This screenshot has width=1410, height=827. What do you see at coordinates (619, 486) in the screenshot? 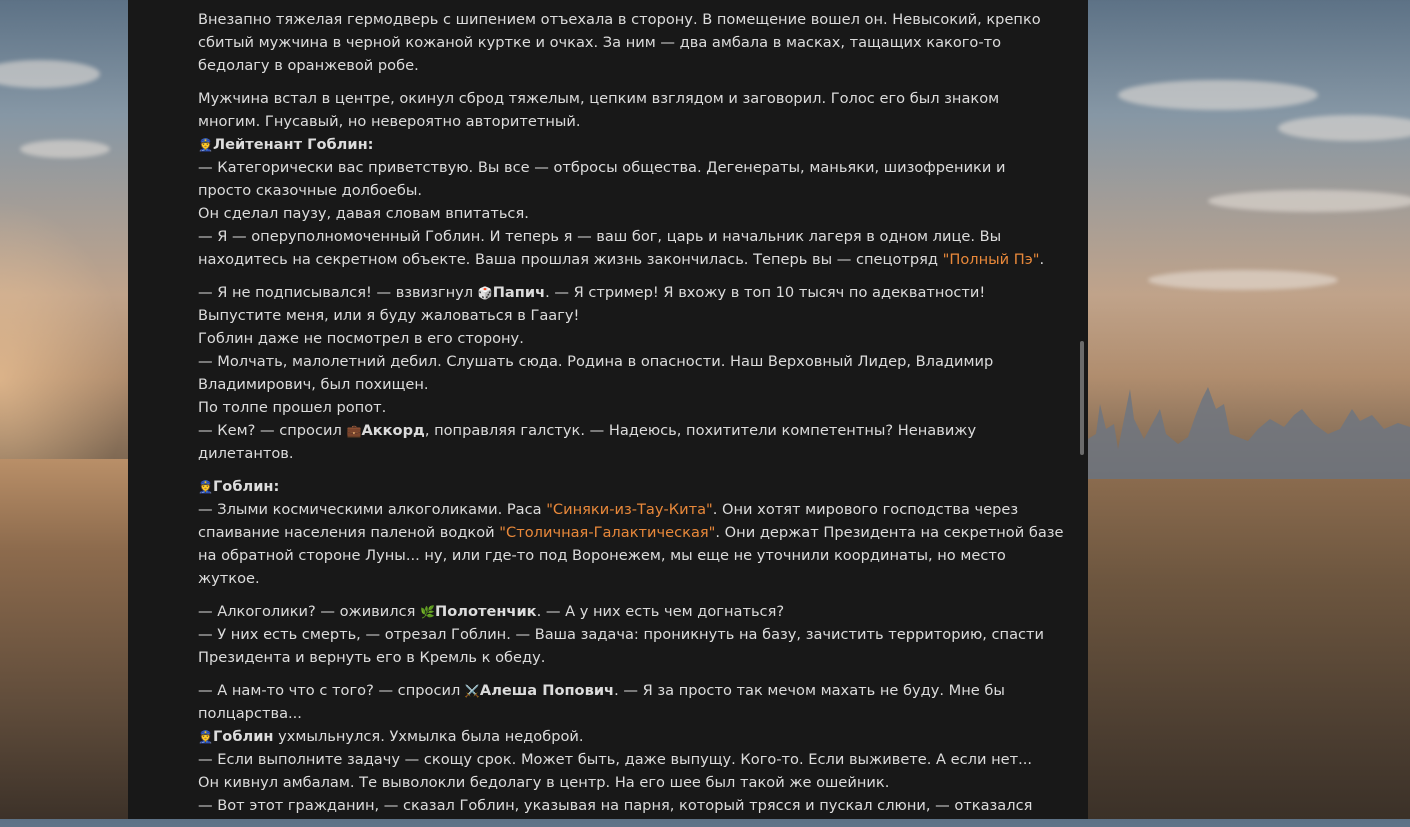
I see `speaker-line: 👮Гоблин:` at bounding box center [619, 486].